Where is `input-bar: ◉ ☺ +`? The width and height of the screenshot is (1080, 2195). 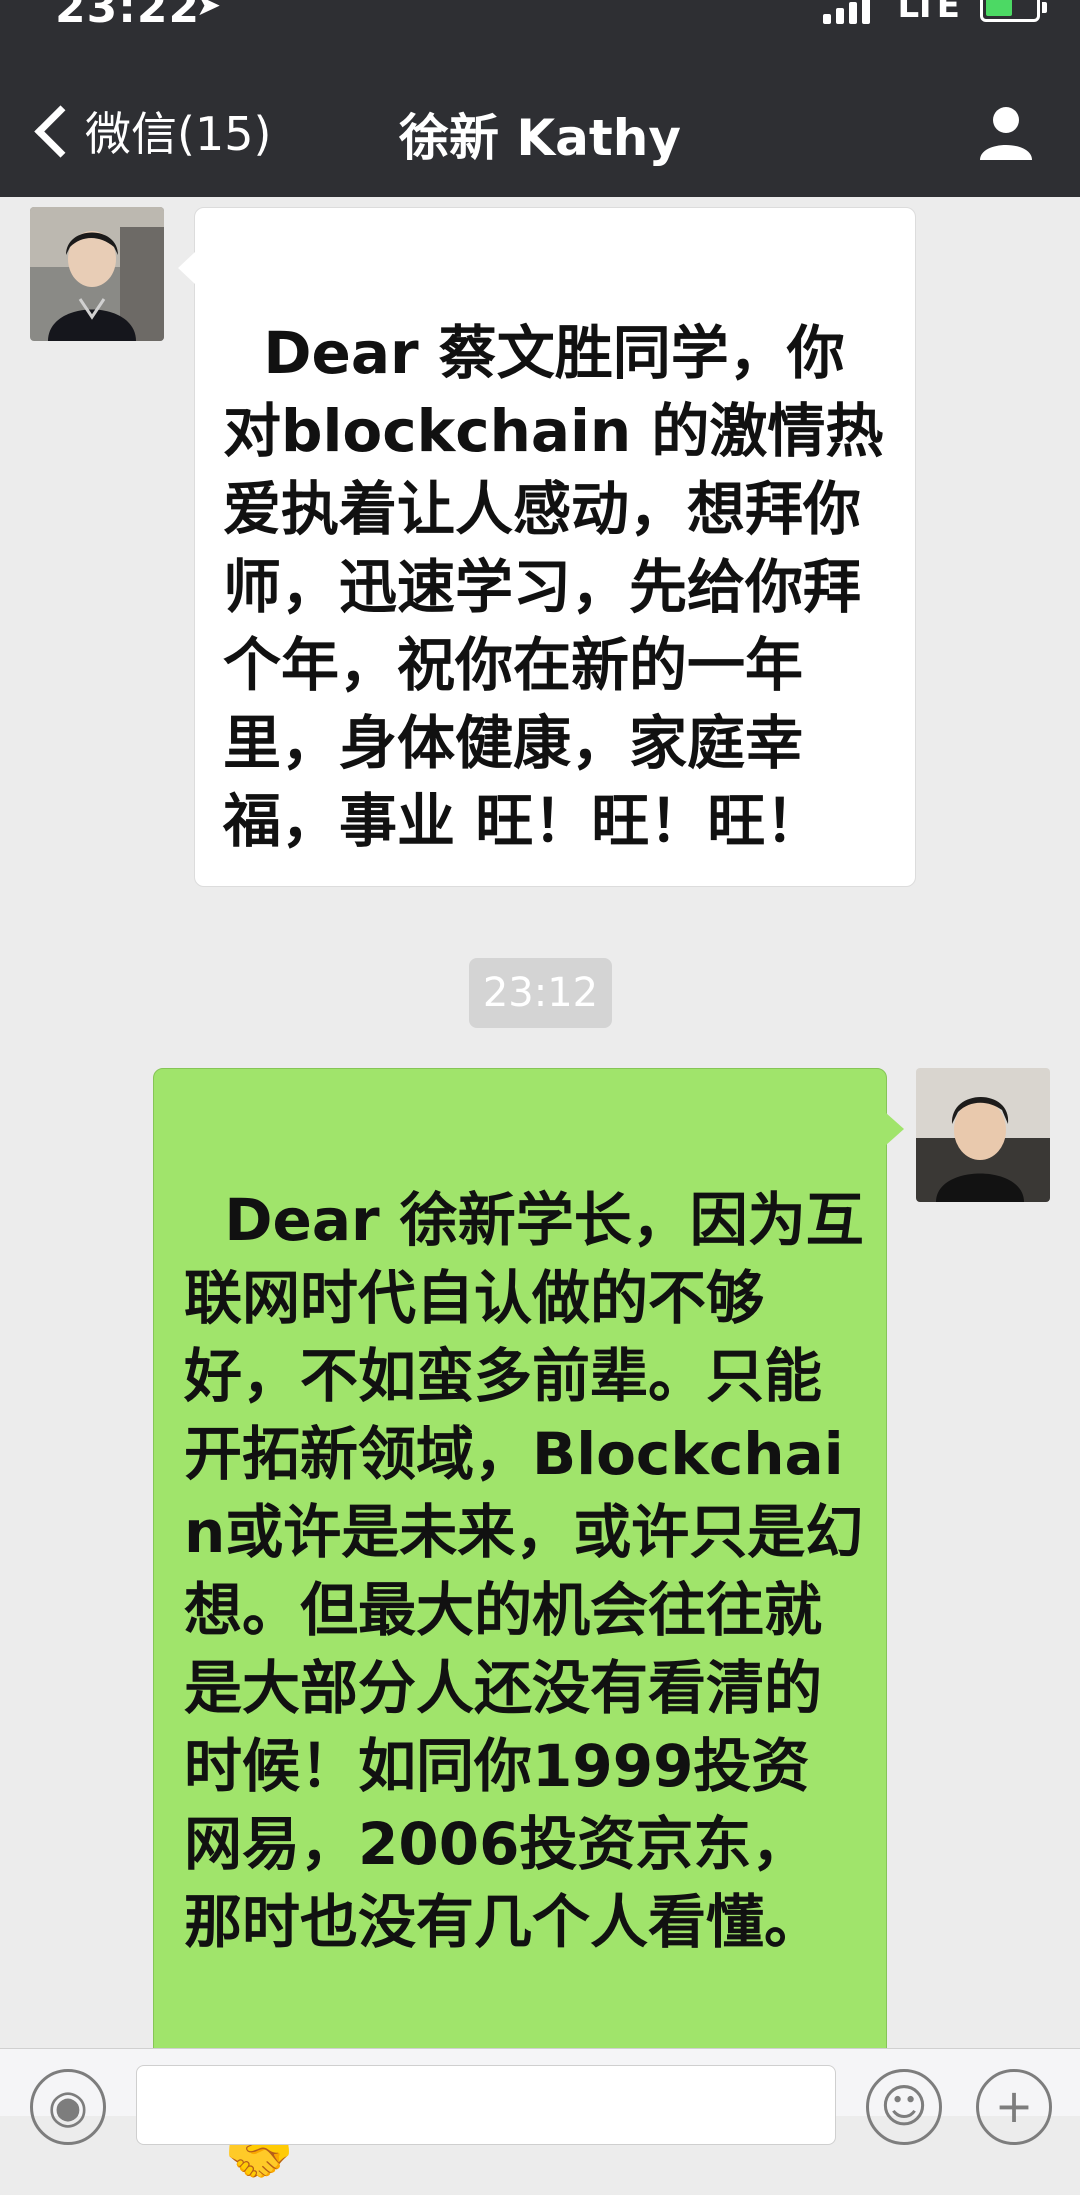 input-bar: ◉ ☺ + is located at coordinates (540, 2096).